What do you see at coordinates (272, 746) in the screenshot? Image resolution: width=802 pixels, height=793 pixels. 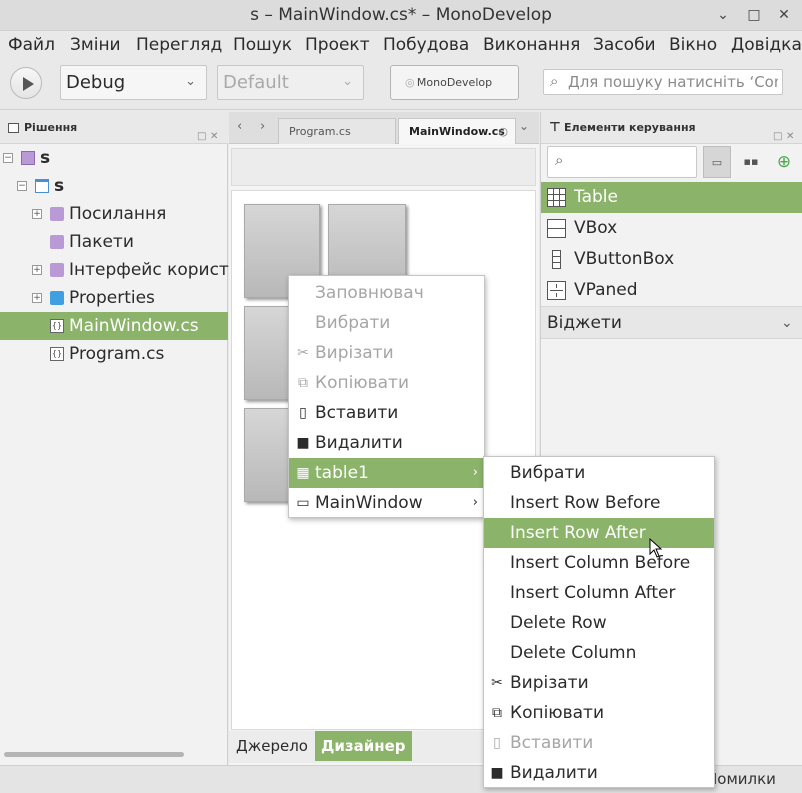 I see `tab-source: Джерело` at bounding box center [272, 746].